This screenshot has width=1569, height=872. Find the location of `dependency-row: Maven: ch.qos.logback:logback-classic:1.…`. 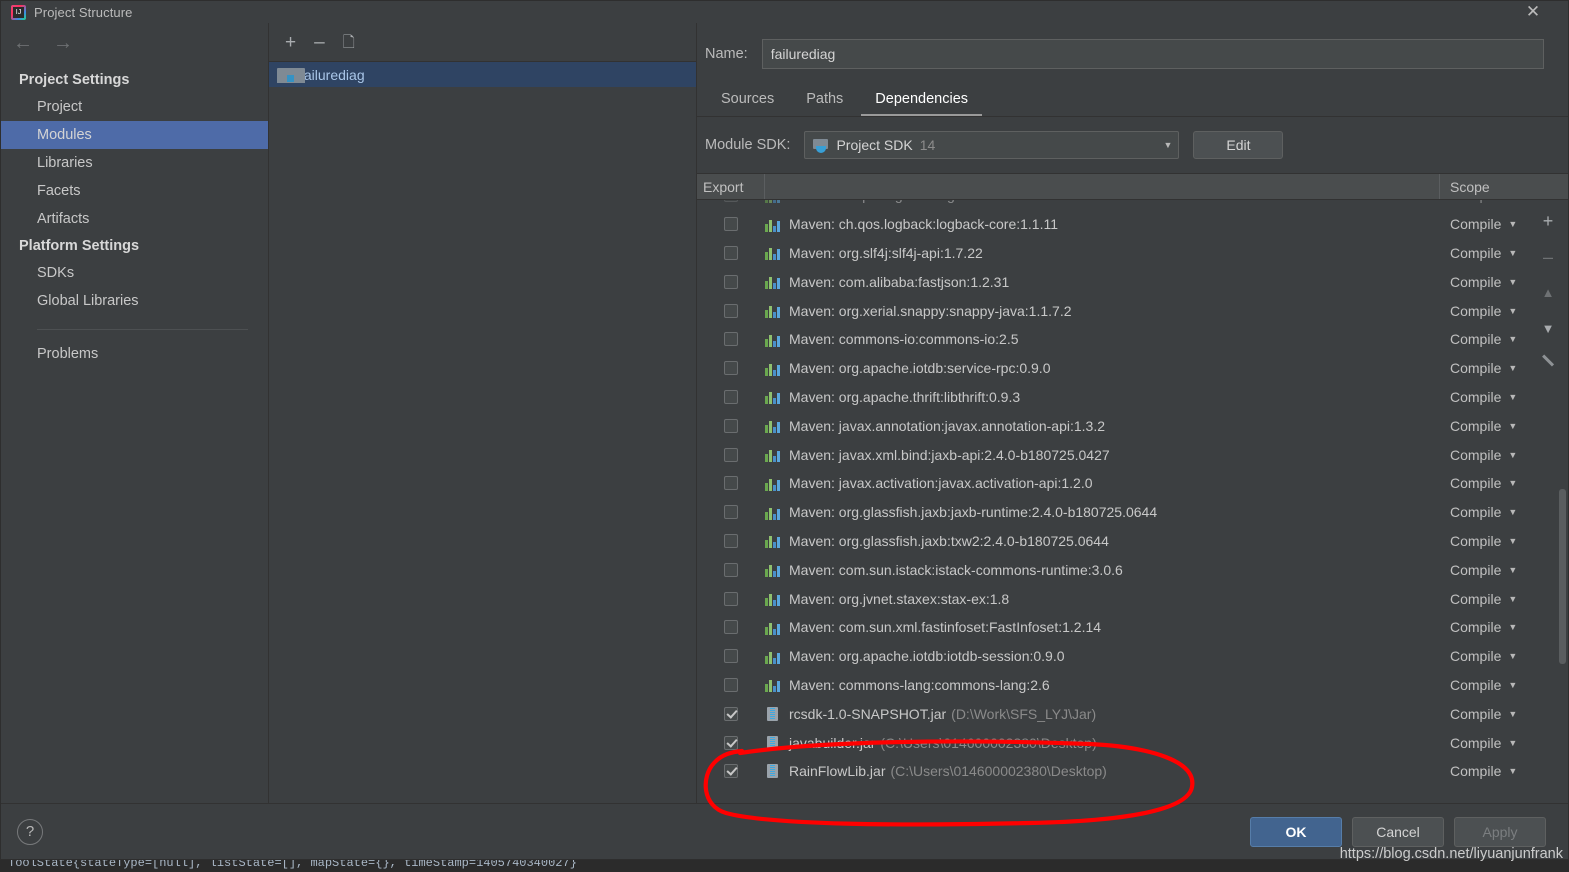

dependency-row: Maven: ch.qos.logback:logback-classic:1.… is located at coordinates (1132, 205).